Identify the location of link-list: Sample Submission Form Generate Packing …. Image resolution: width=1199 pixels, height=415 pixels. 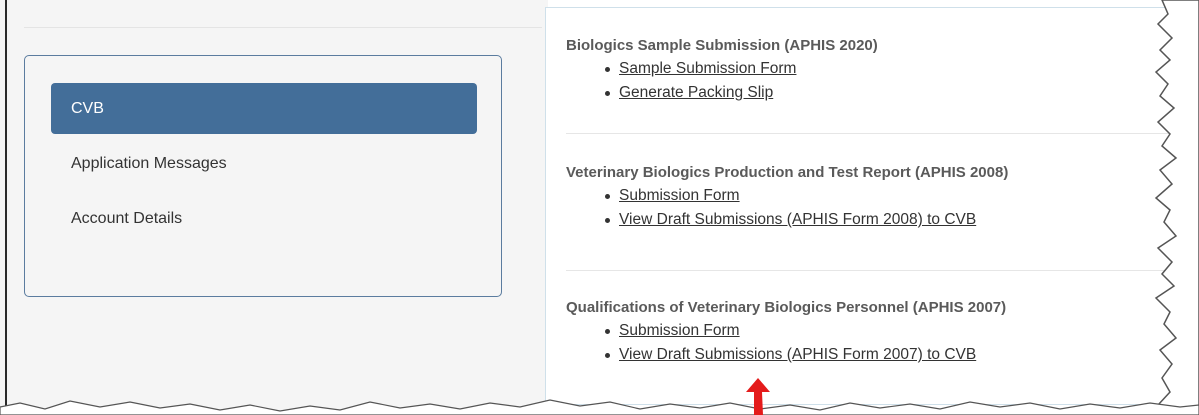
(866, 82).